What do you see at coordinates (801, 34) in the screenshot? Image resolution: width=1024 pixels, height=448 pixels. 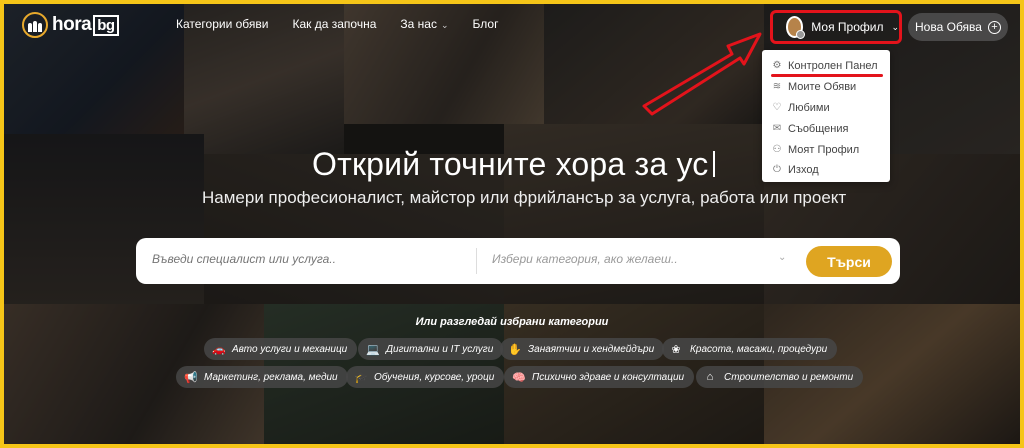 I see `status-dot` at bounding box center [801, 34].